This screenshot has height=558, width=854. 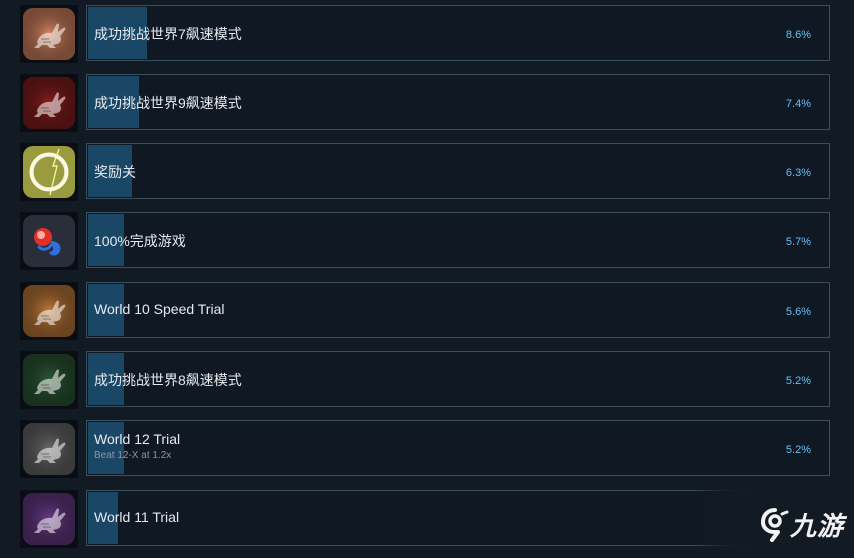 I want to click on progress-bar-fill, so click(x=106, y=448).